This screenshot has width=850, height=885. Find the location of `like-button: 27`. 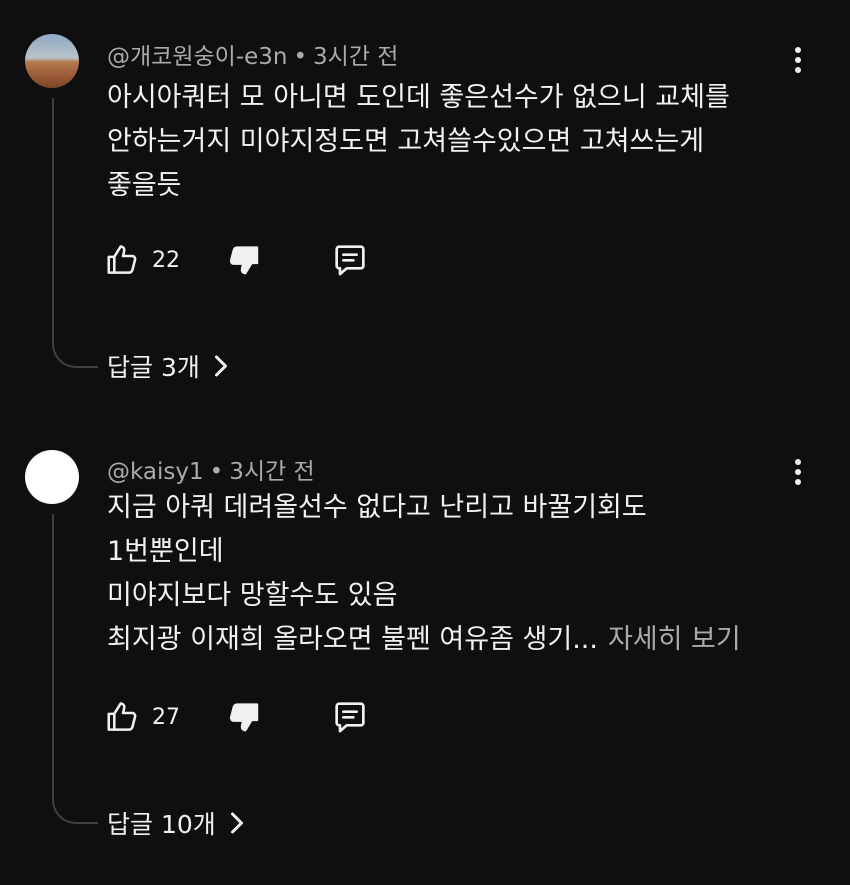

like-button: 27 is located at coordinates (153, 717).